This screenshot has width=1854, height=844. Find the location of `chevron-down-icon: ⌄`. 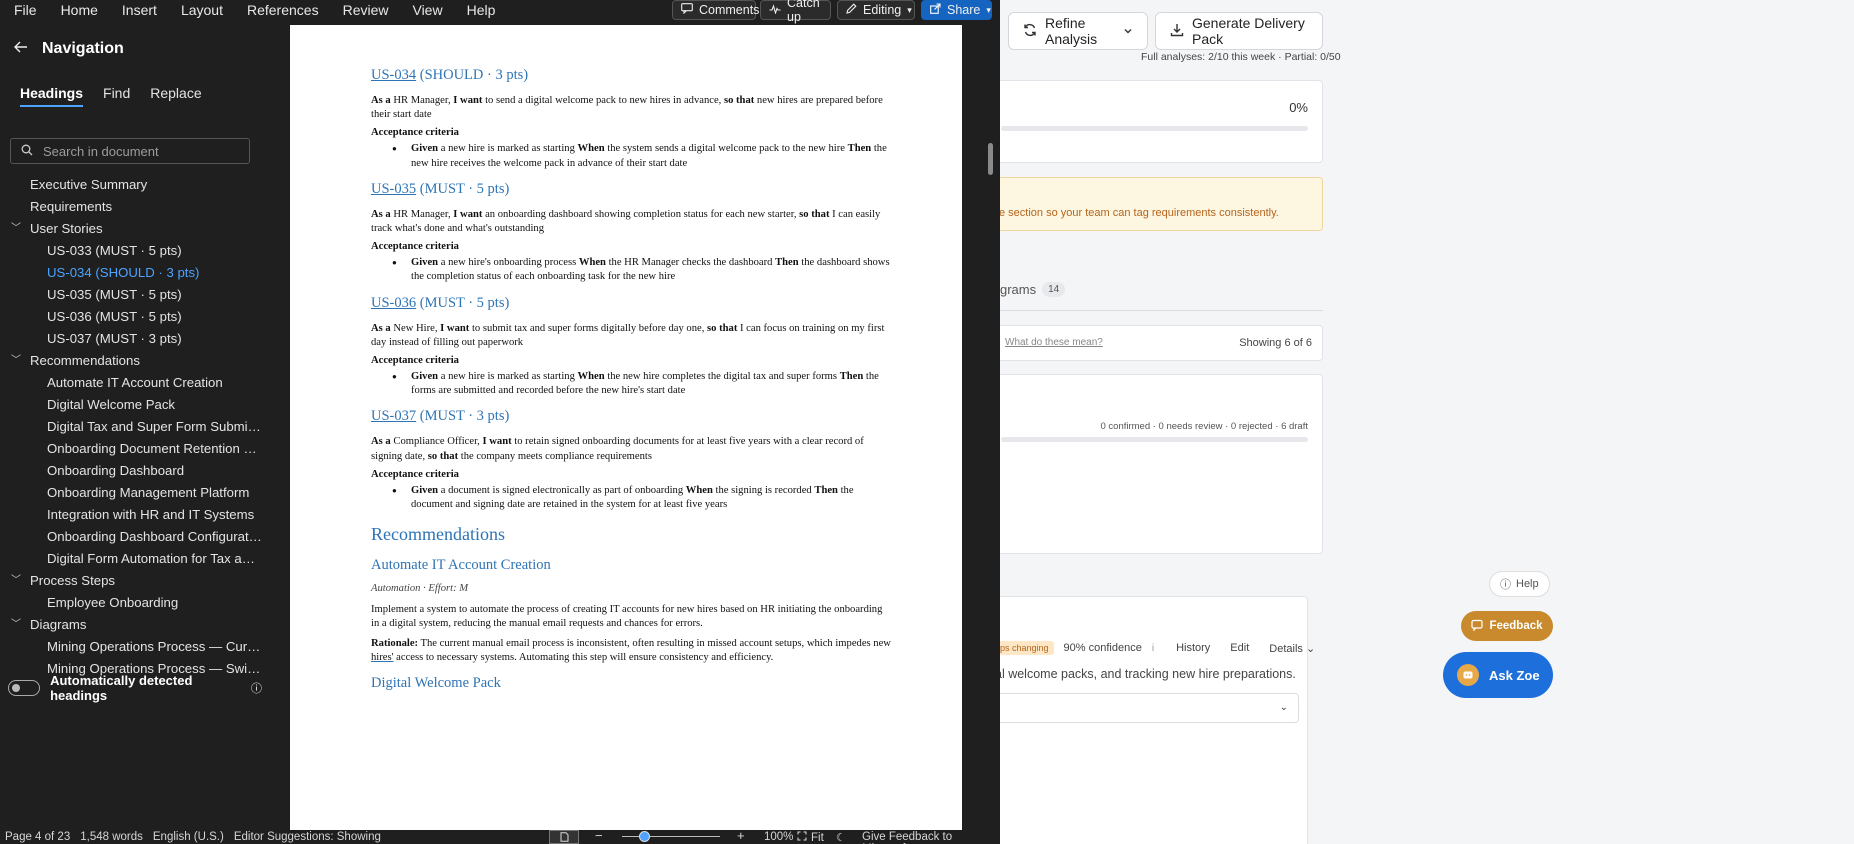

chevron-down-icon: ⌄ is located at coordinates (1310, 648).